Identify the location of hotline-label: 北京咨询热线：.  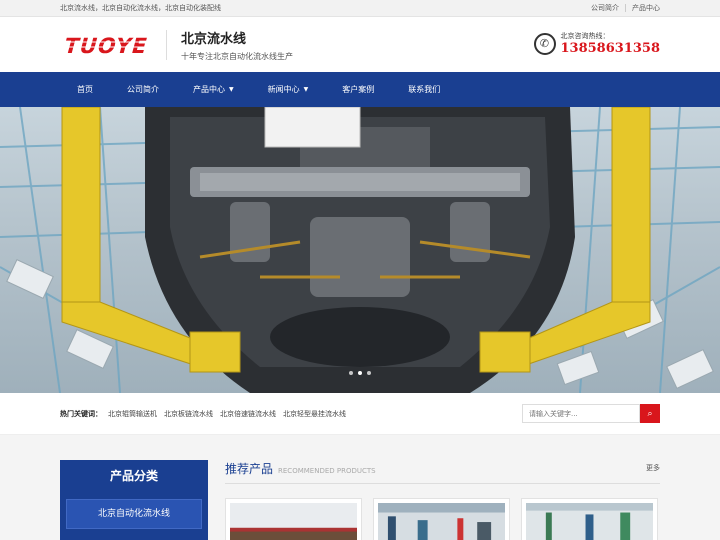
(585, 36).